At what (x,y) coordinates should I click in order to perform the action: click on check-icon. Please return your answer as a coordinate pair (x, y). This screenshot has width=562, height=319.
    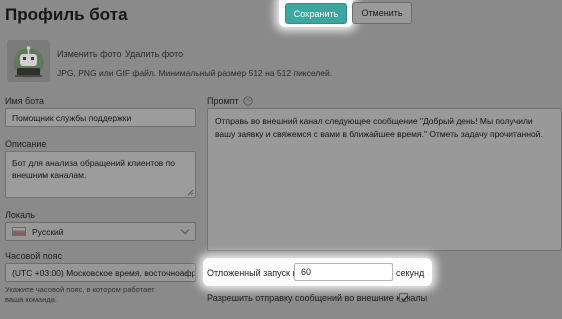
    Looking at the image, I should click on (405, 298).